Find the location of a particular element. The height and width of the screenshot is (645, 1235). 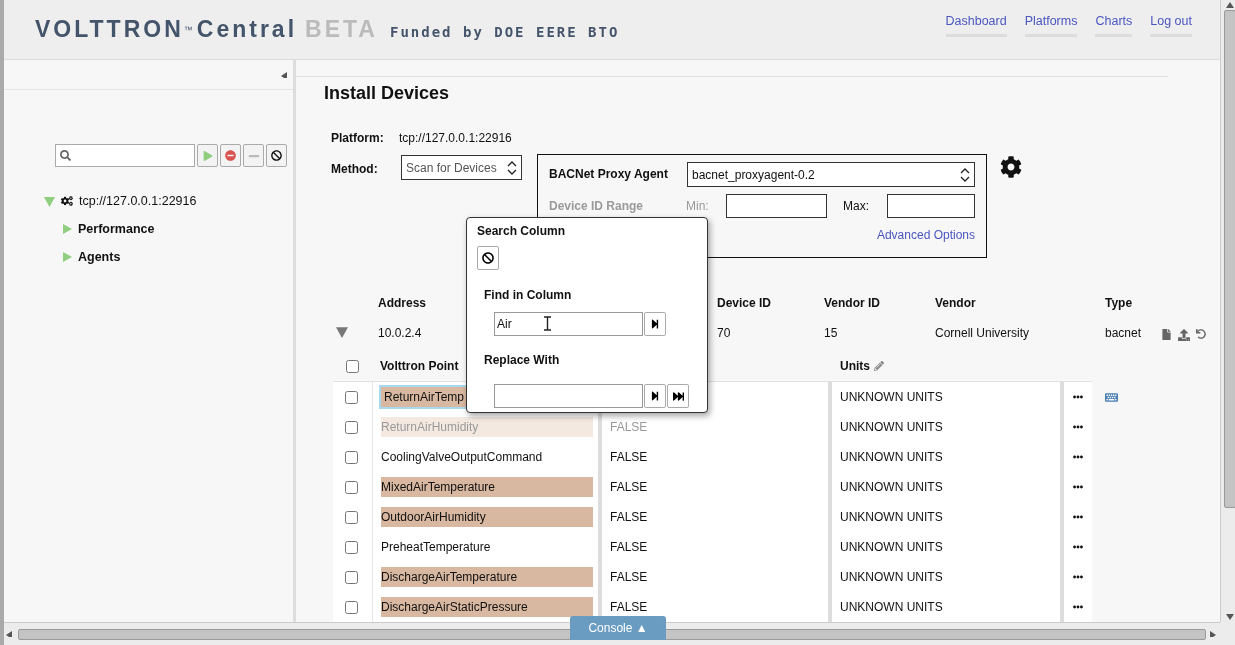

search-field is located at coordinates (125, 155).